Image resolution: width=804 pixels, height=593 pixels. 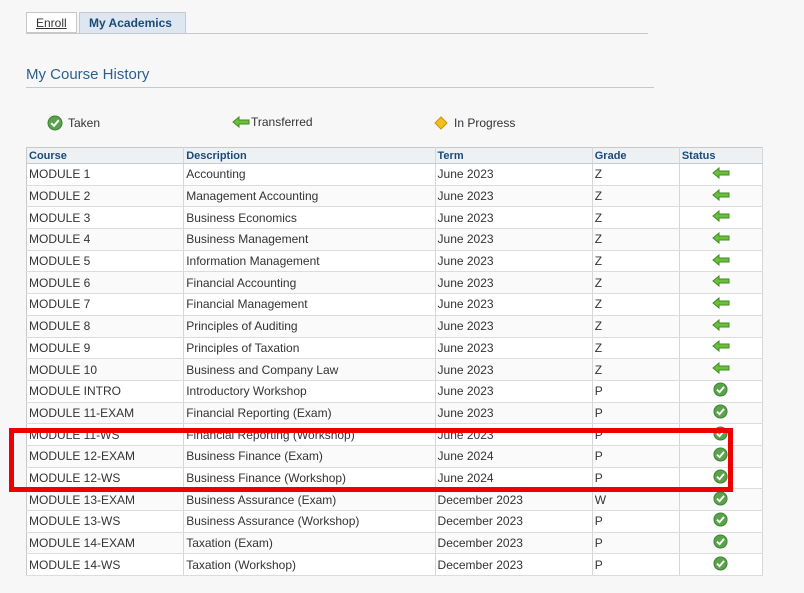 I want to click on legend-transferred: Transferred, so click(x=272, y=122).